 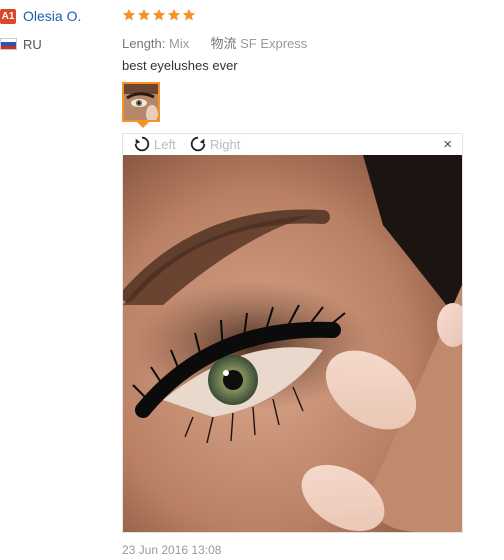 I want to click on length-value: Mix, so click(x=179, y=43).